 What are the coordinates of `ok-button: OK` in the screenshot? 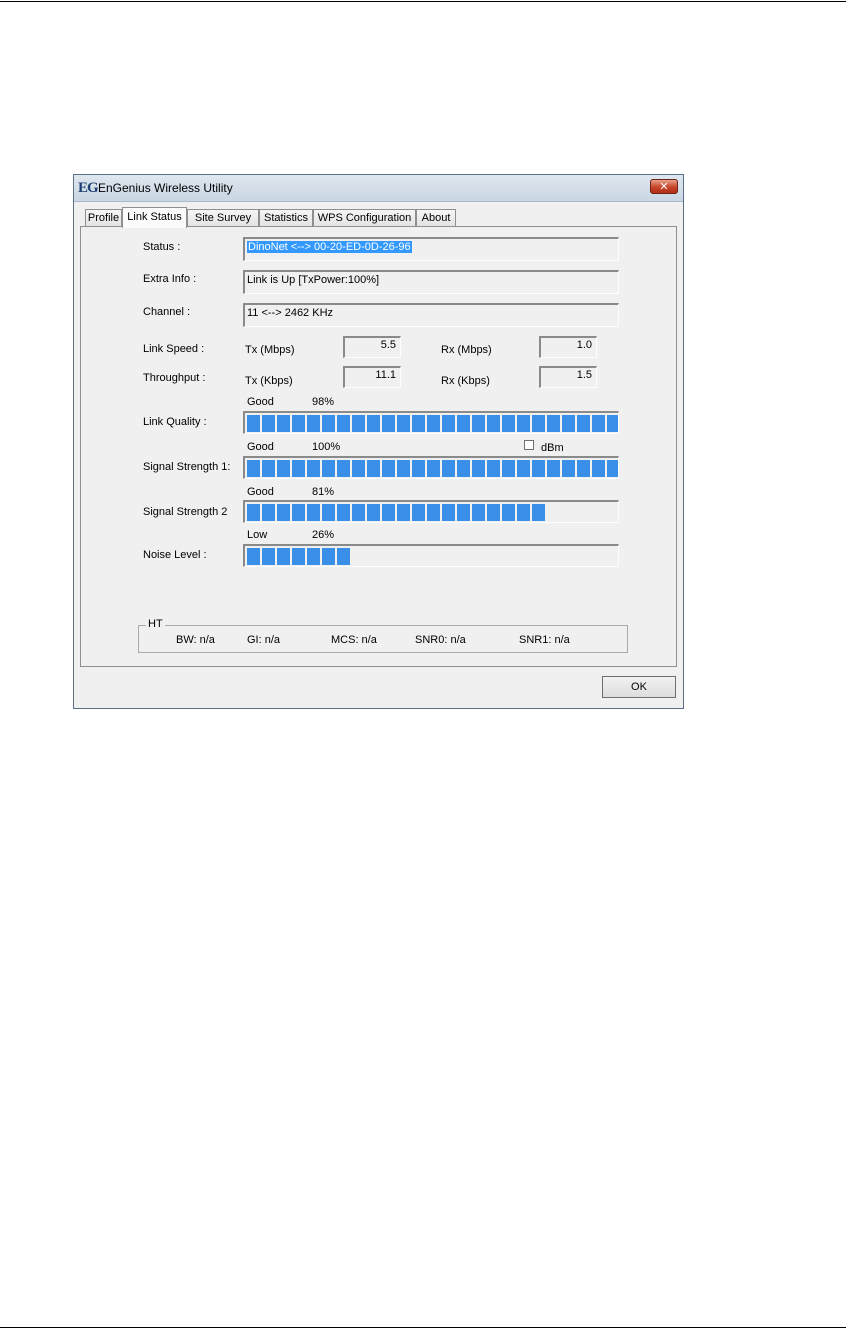 It's located at (639, 687).